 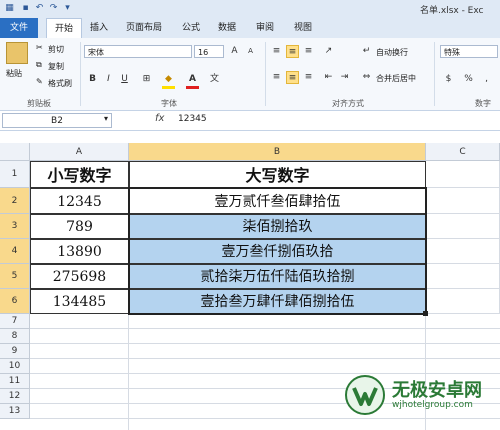 What do you see at coordinates (56, 49) in the screenshot?
I see `cut-button: 剪切` at bounding box center [56, 49].